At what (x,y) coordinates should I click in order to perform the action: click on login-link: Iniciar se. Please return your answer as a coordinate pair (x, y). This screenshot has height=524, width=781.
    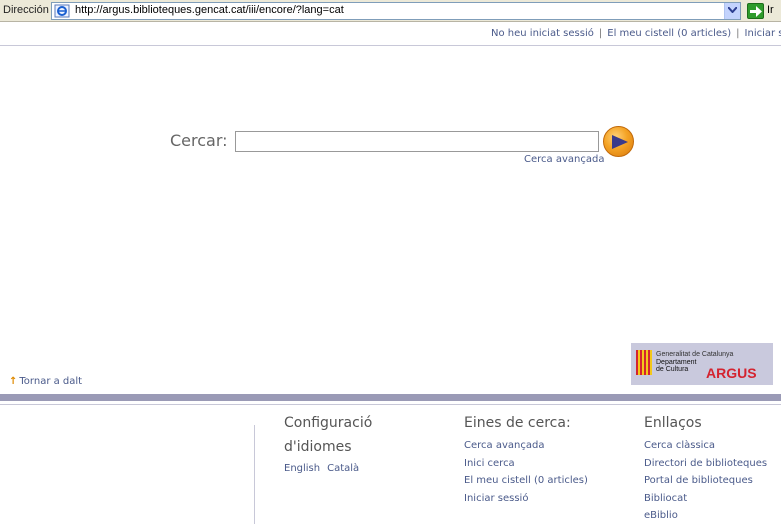
    Looking at the image, I should click on (763, 33).